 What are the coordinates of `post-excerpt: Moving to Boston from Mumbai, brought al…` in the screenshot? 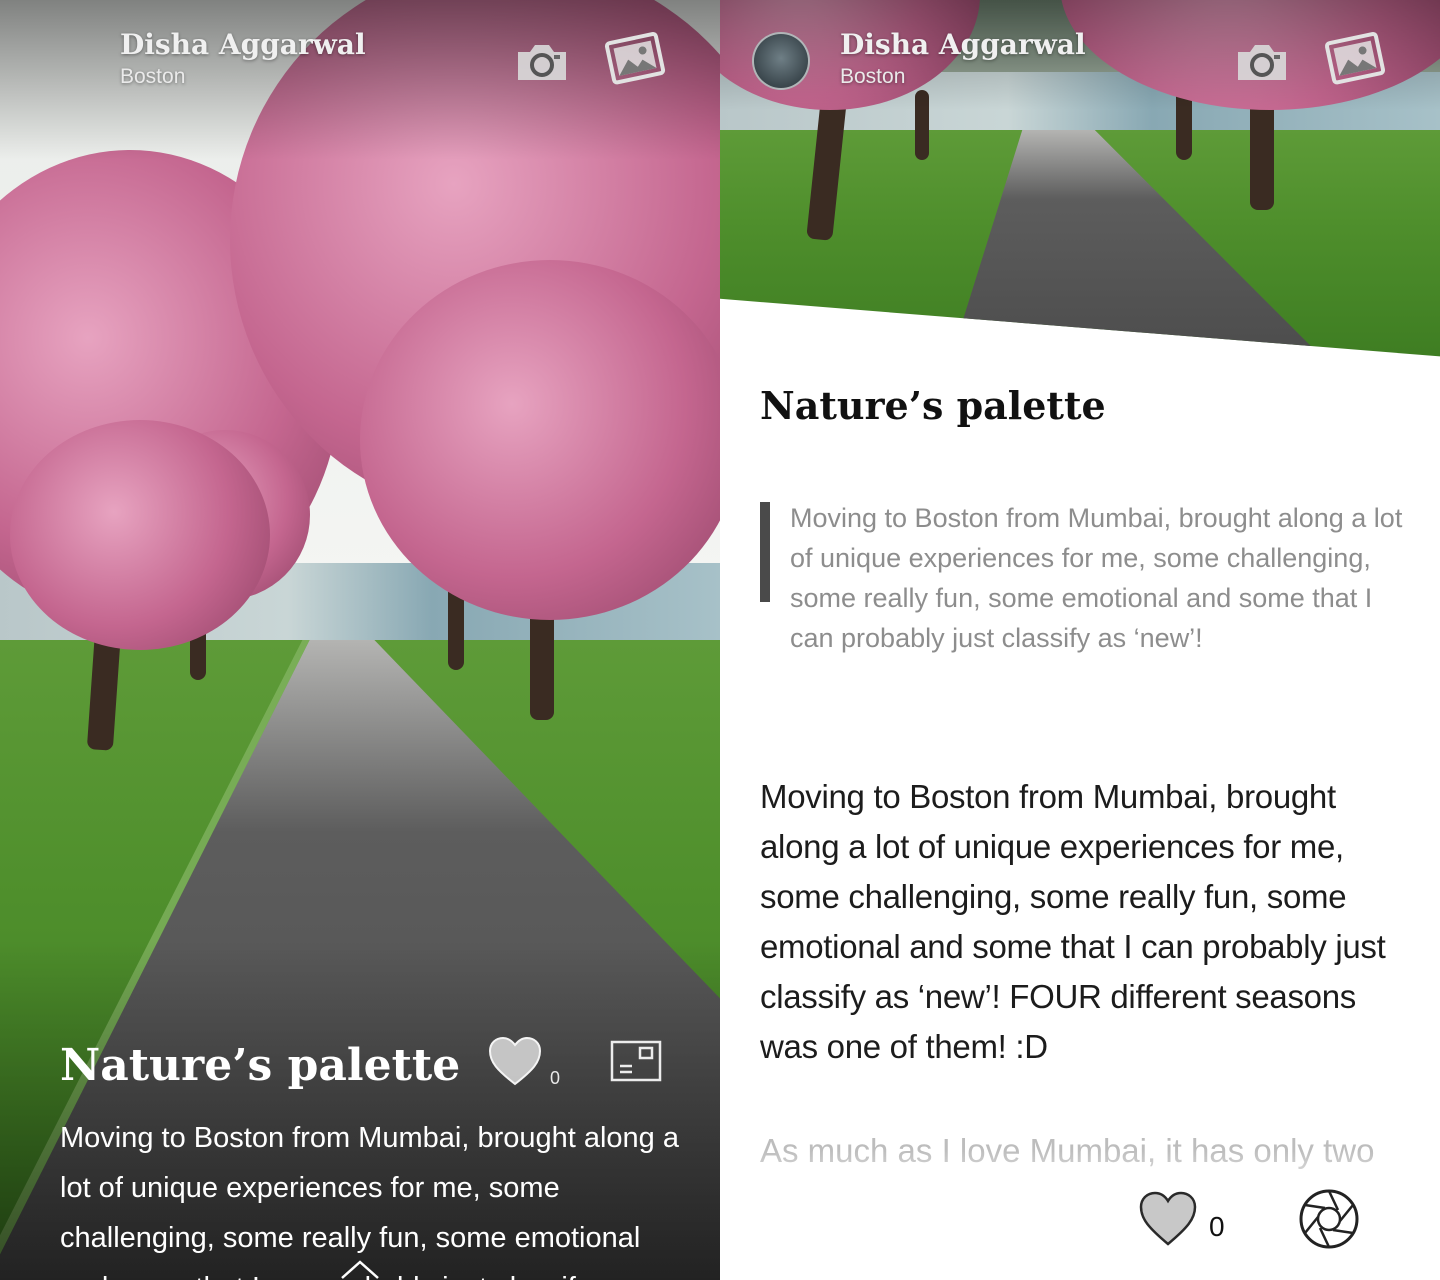 It's located at (369, 1201).